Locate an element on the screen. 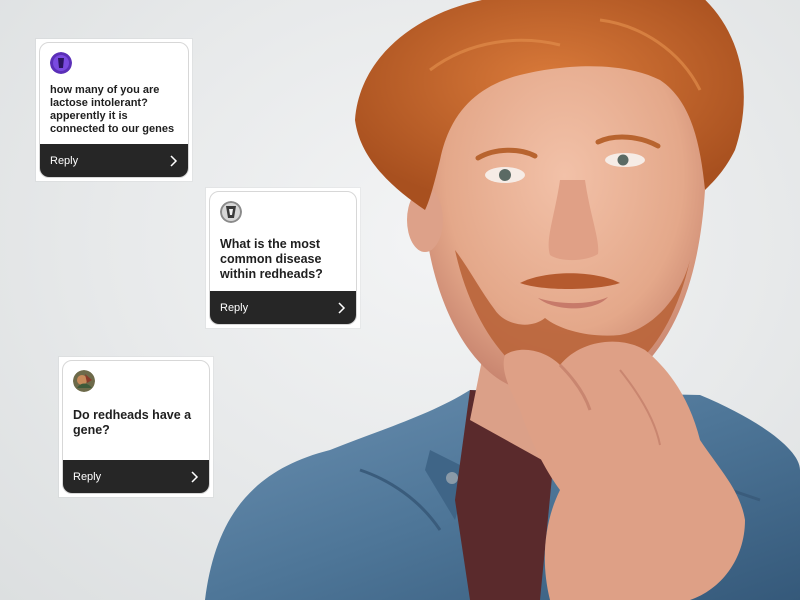 Image resolution: width=800 pixels, height=600 pixels. card-body: Do redheads have a gene? is located at coordinates (136, 410).